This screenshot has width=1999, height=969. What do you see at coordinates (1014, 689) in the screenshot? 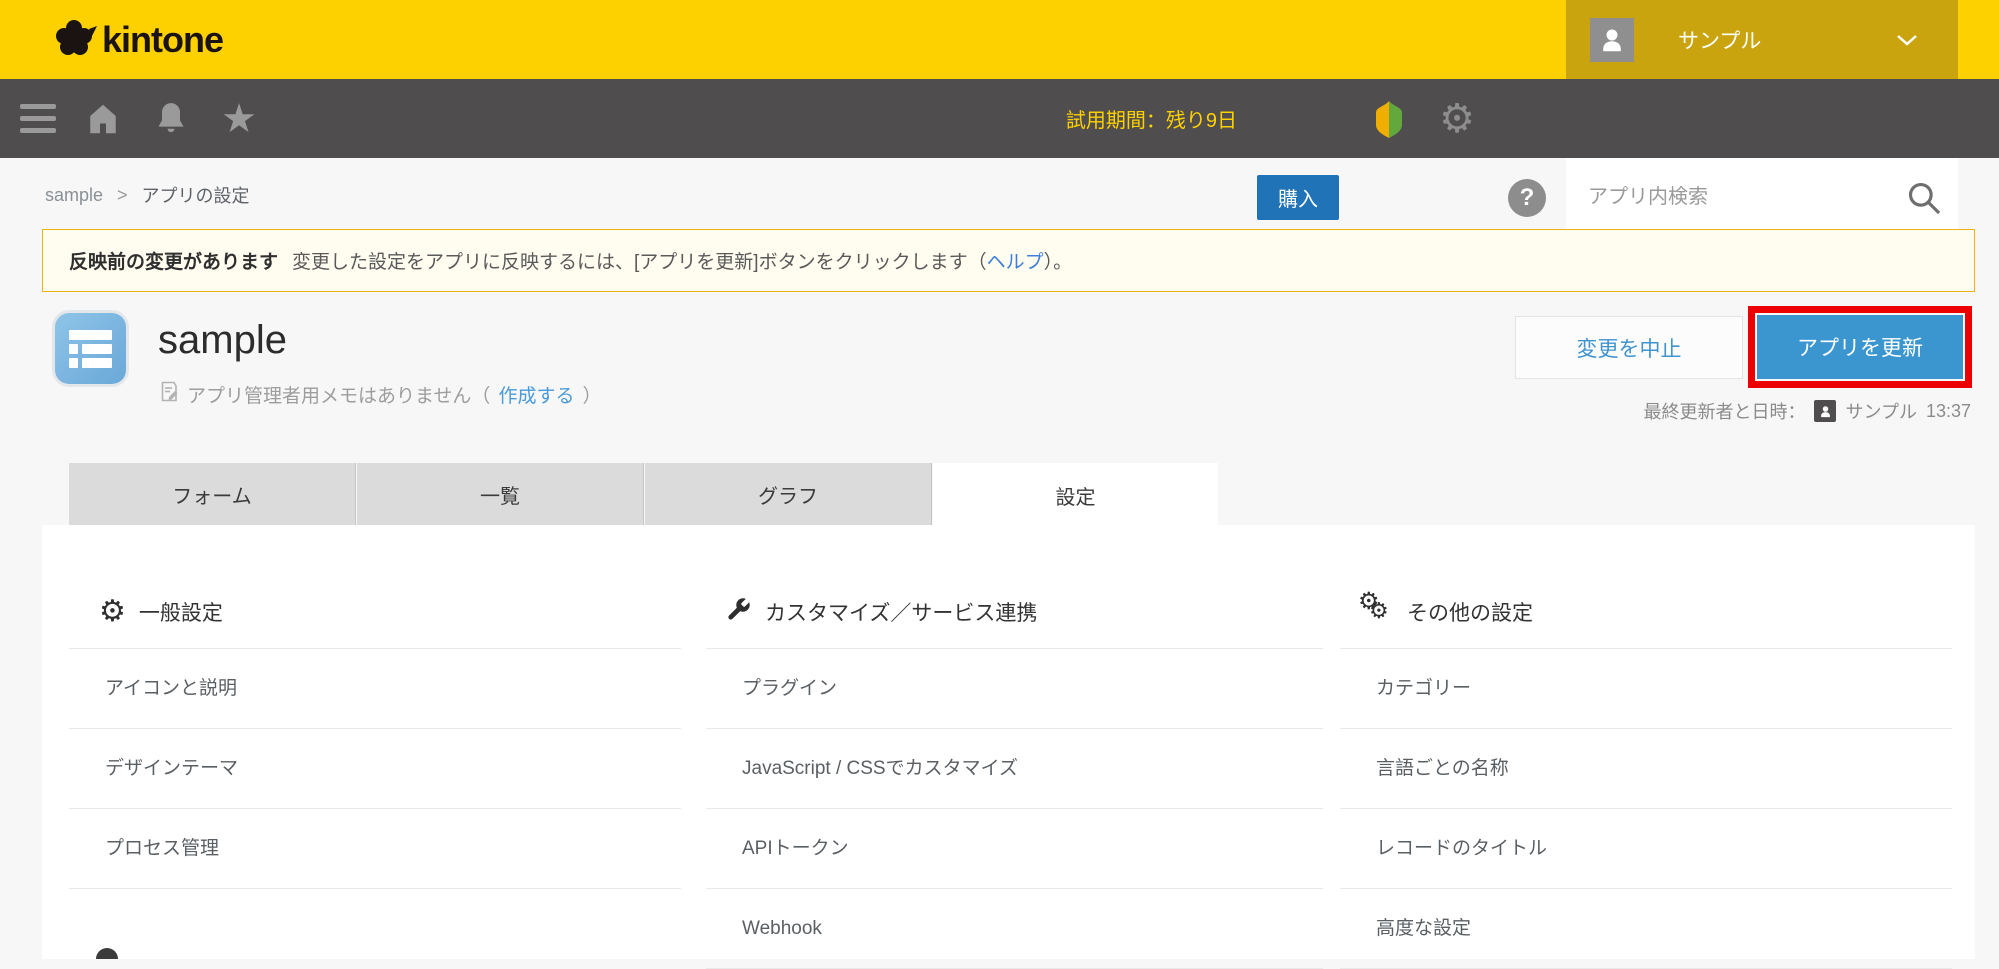
I see `list-item-plugin: プラグイン` at bounding box center [1014, 689].